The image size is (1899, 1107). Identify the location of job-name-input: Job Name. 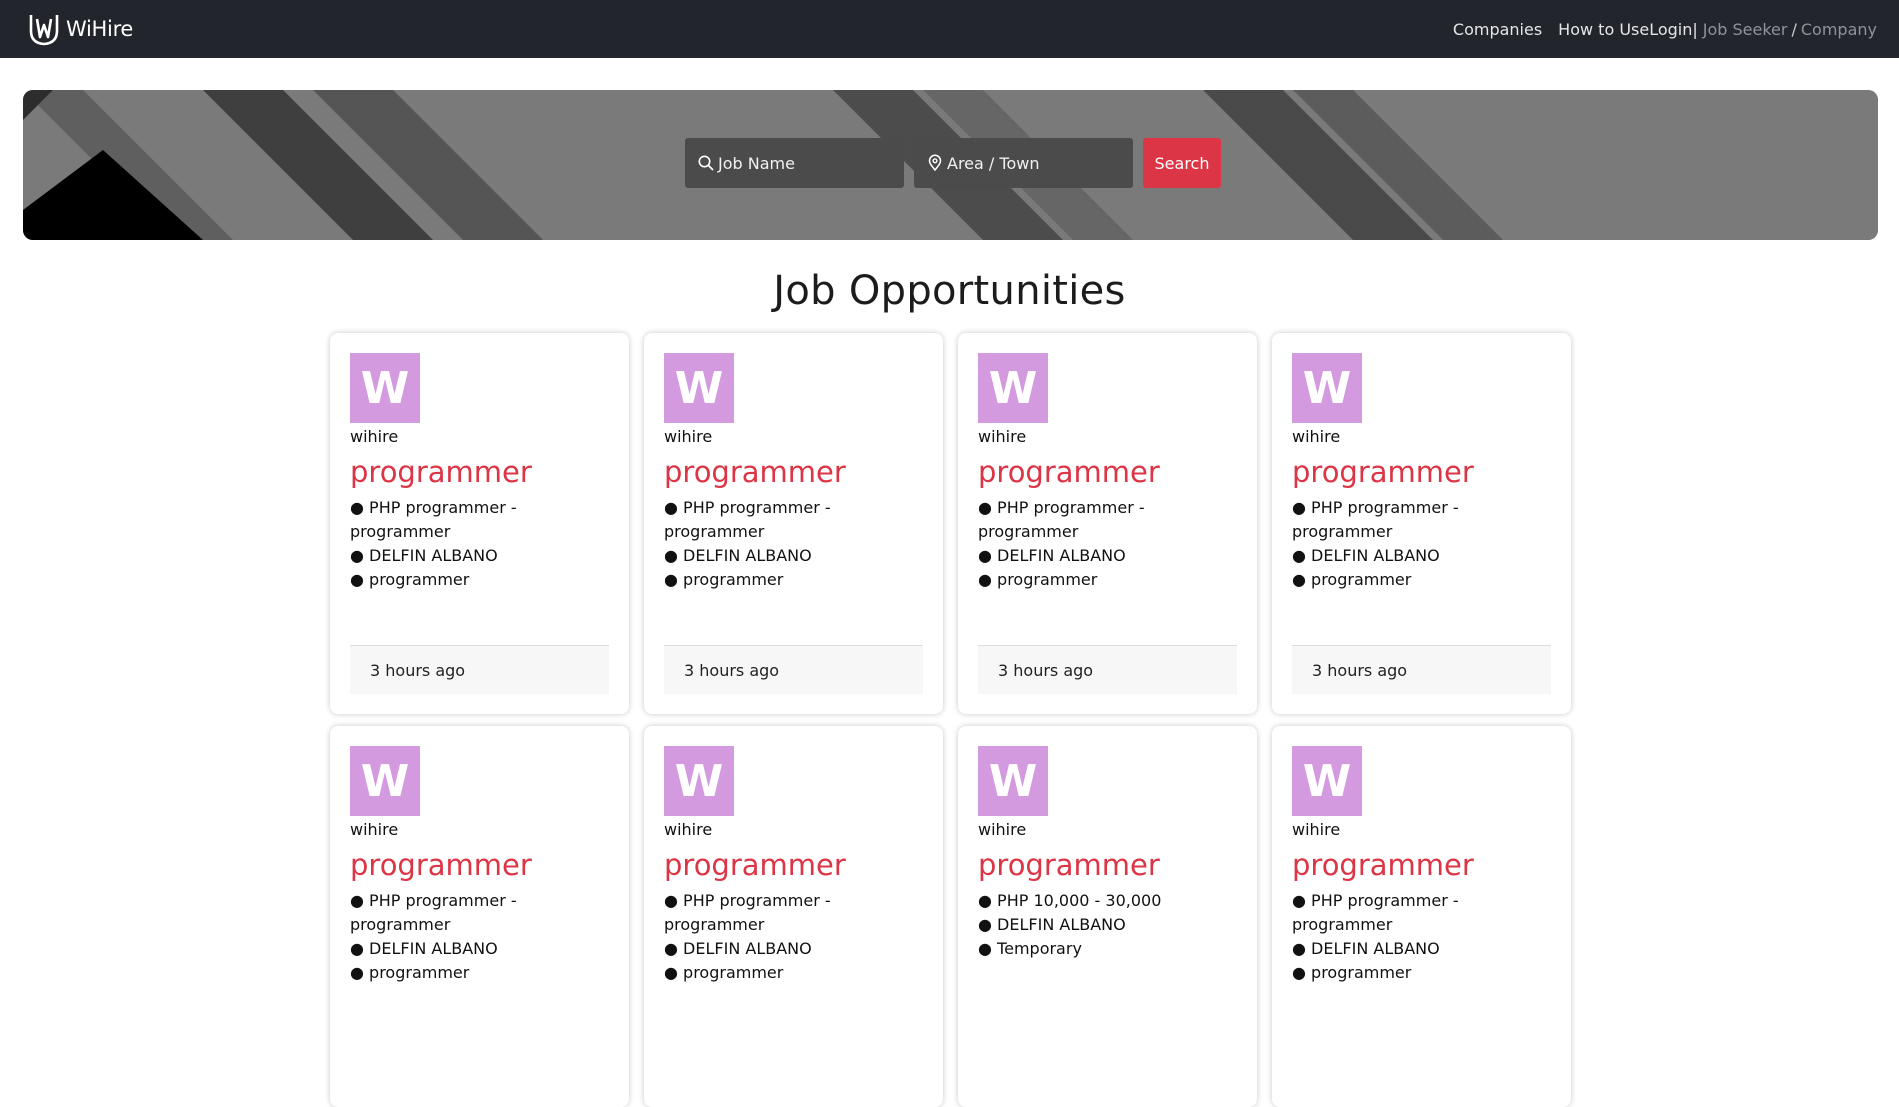
(794, 163).